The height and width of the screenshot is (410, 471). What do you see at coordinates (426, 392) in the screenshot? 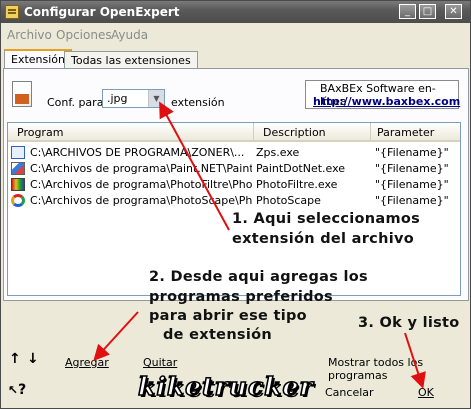
I see `ok-button: OK` at bounding box center [426, 392].